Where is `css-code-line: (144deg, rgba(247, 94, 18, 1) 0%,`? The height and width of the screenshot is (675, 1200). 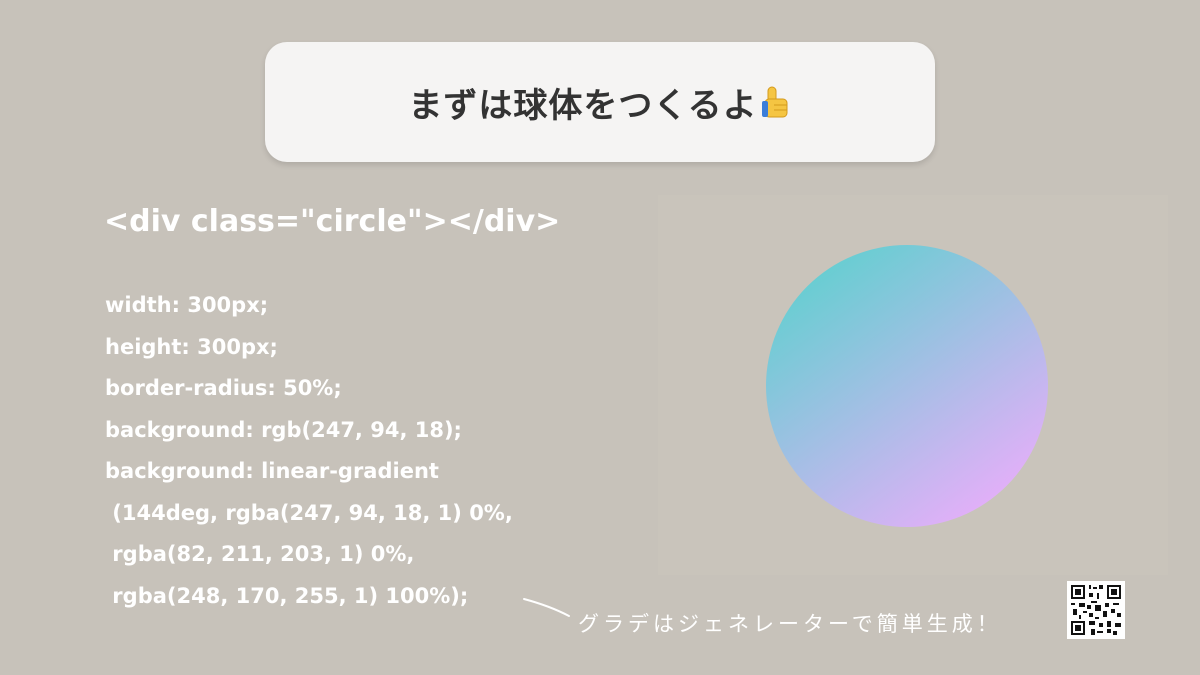 css-code-line: (144deg, rgba(247, 94, 18, 1) 0%, is located at coordinates (309, 512).